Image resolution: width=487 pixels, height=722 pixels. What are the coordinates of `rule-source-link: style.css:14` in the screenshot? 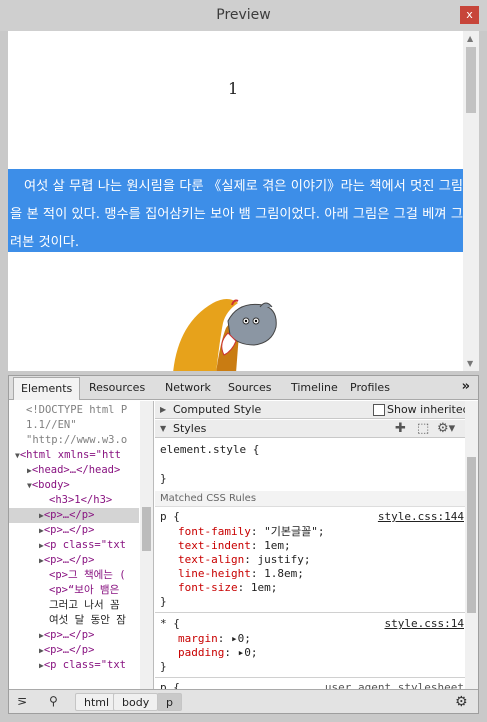 It's located at (424, 623).